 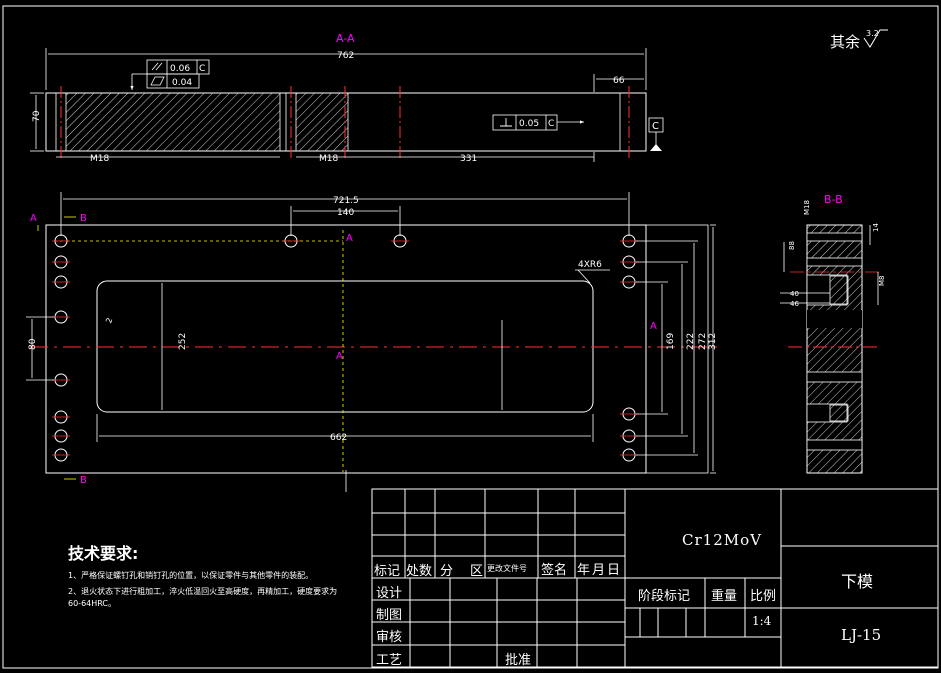 I want to click on dim-h-222: 222, so click(x=691, y=341).